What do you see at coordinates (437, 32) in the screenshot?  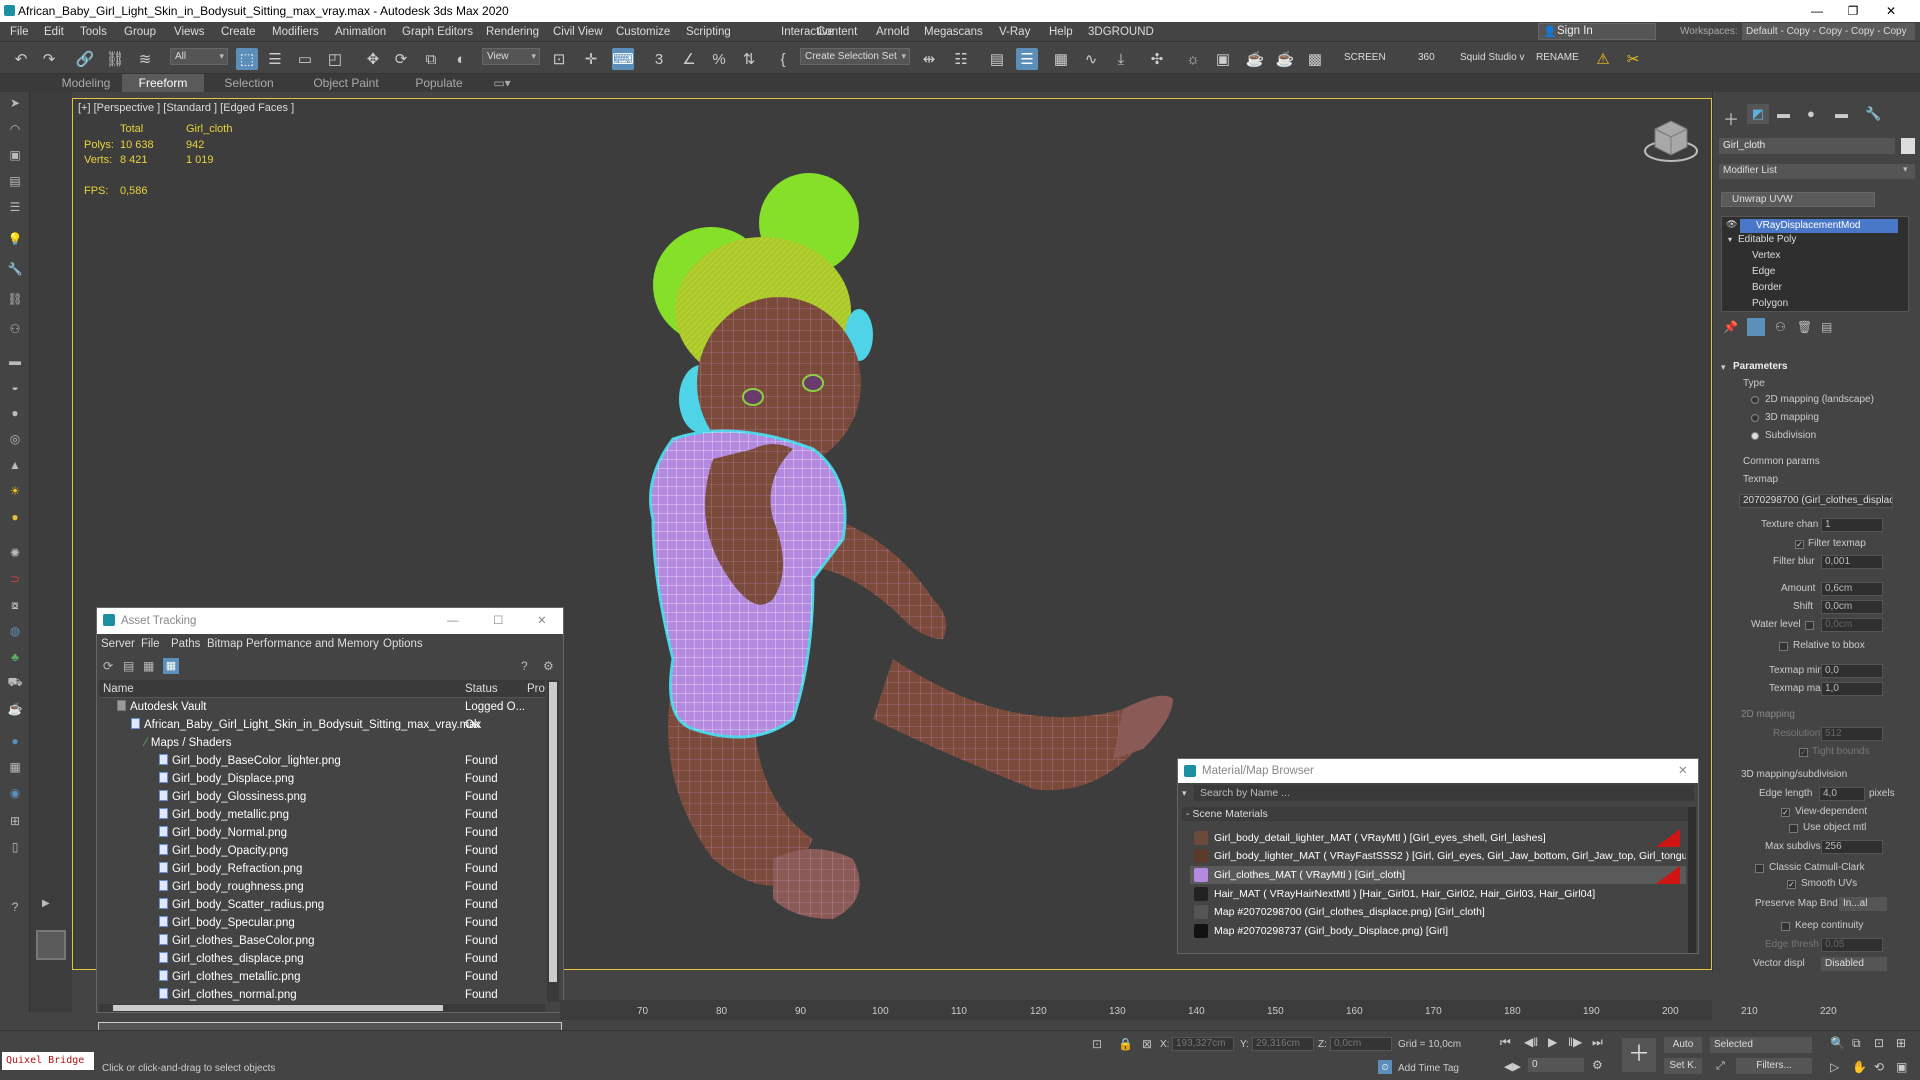 I see `menu-graph-editors: Graph Editors` at bounding box center [437, 32].